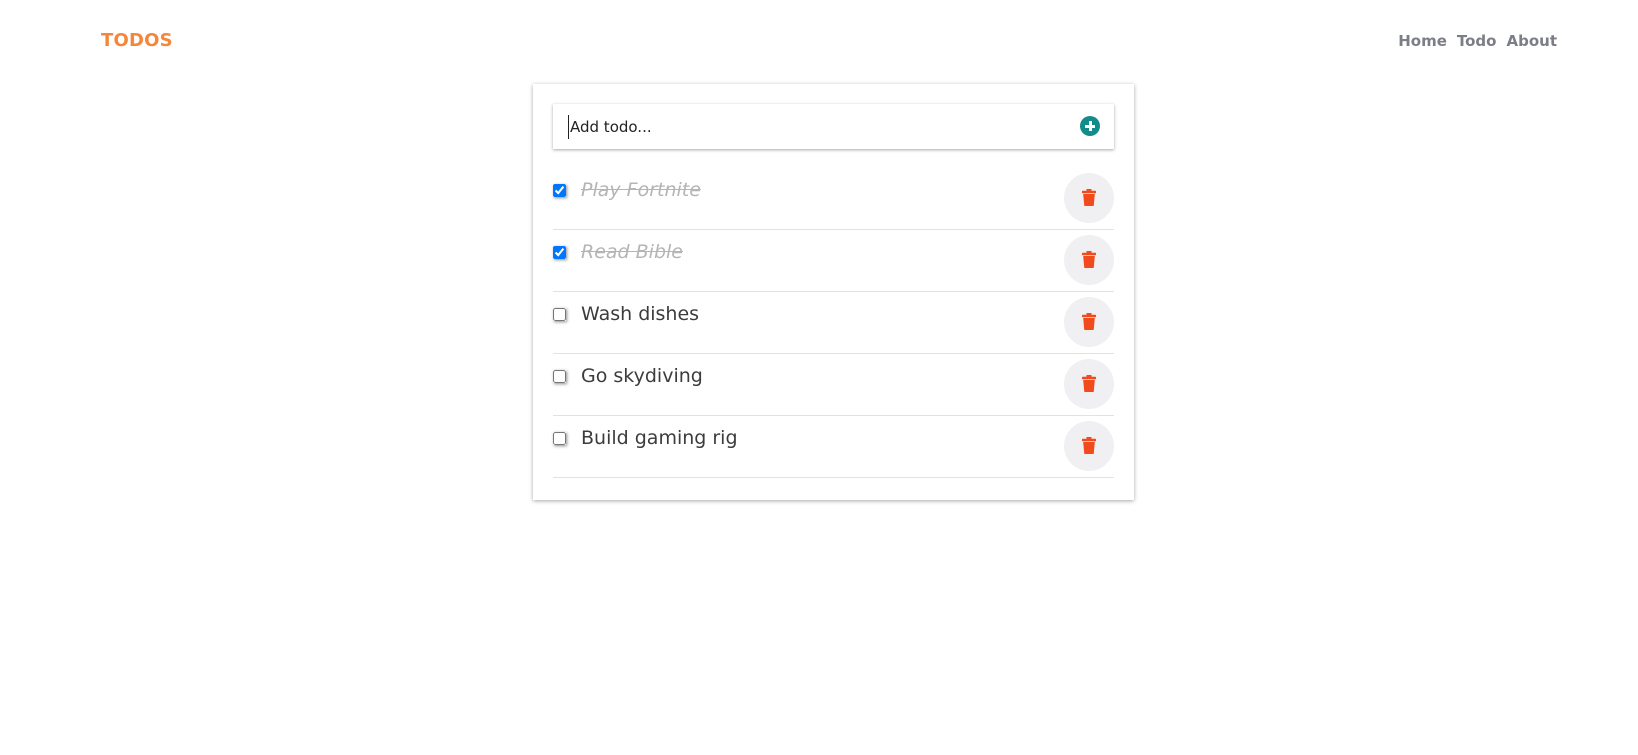 The width and height of the screenshot is (1638, 755). I want to click on todo-text: Read Bible, so click(632, 252).